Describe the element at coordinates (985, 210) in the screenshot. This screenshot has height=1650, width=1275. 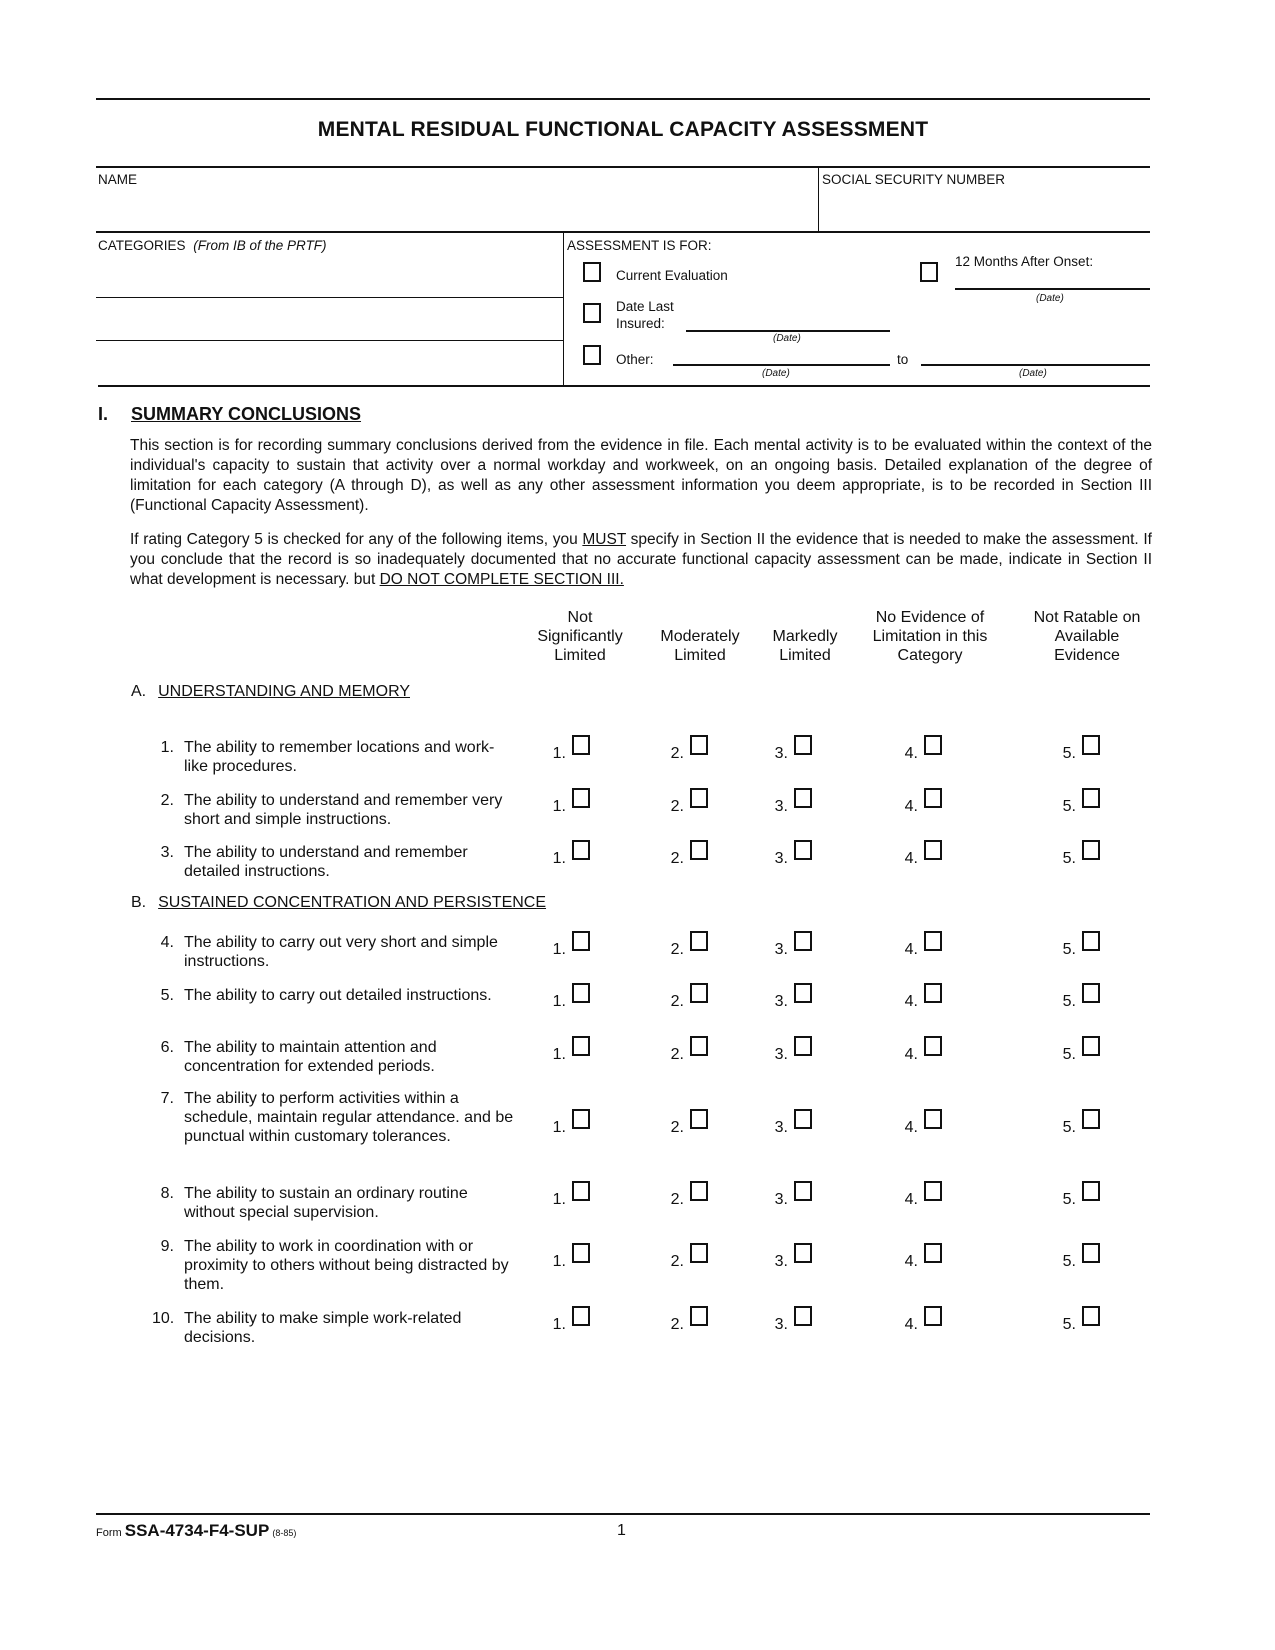
I see `ssn-field` at that location.